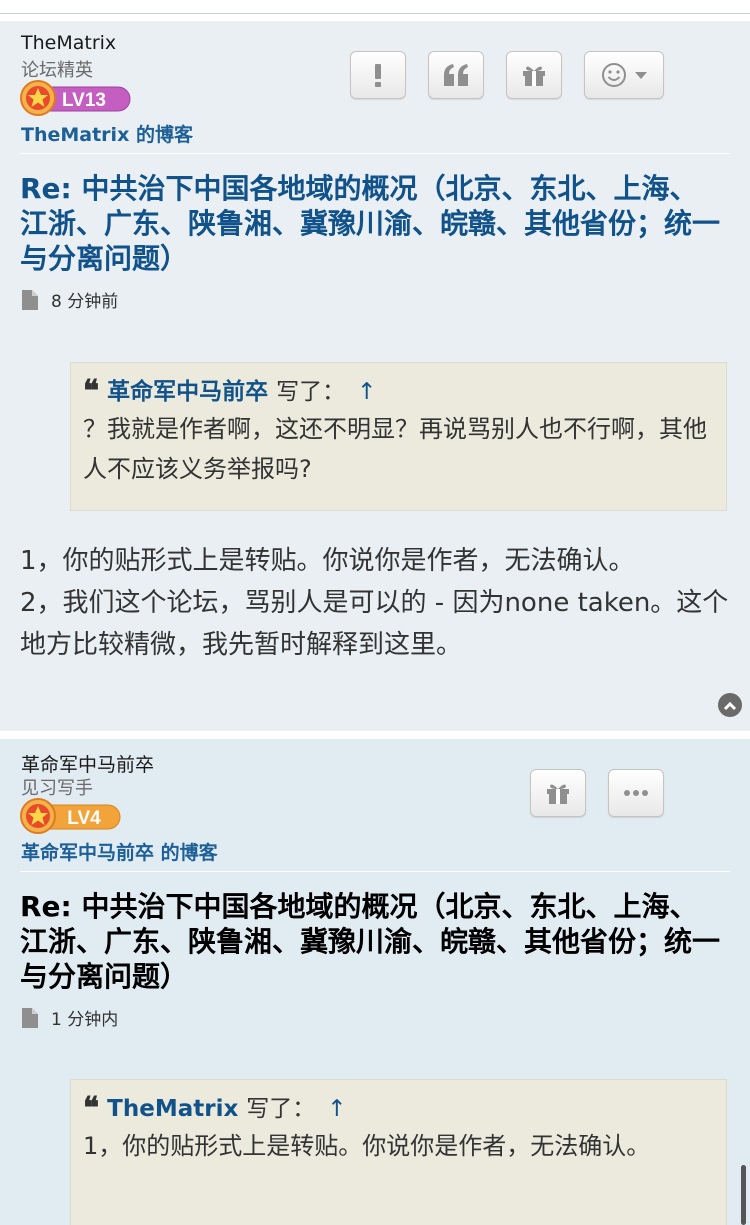 This screenshot has height=1225, width=750. What do you see at coordinates (367, 1146) in the screenshot?
I see `quote-text: 1，你的贴形式上是转贴。你说你是作者，无法确认。` at bounding box center [367, 1146].